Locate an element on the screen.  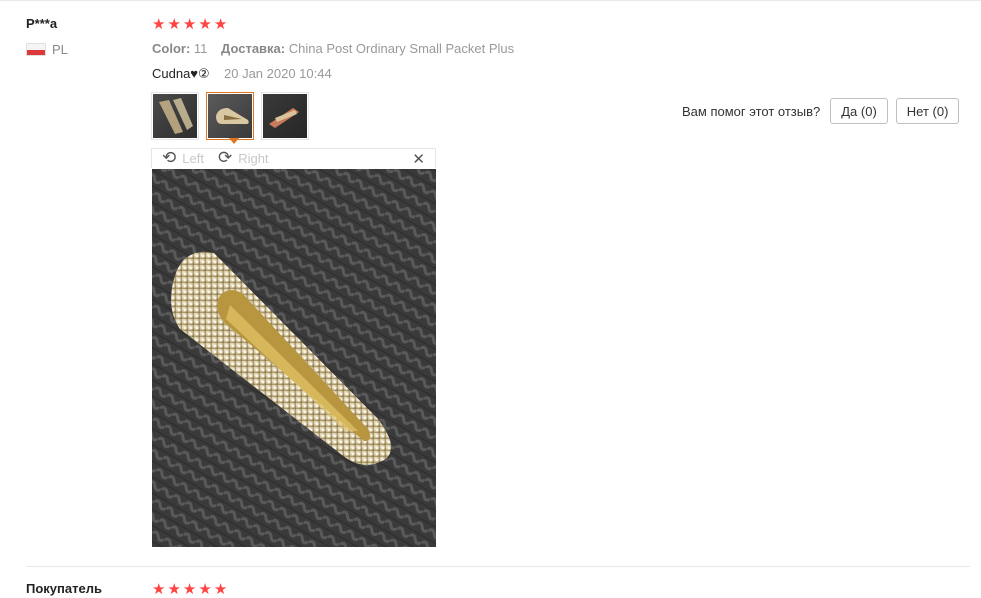
poland-flag-icon is located at coordinates (36, 49).